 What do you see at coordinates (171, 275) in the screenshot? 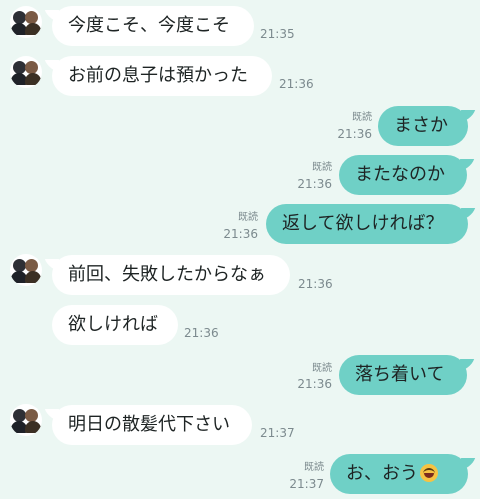
I see `message-bubble-incoming: 前回、失敗したからなぁ` at bounding box center [171, 275].